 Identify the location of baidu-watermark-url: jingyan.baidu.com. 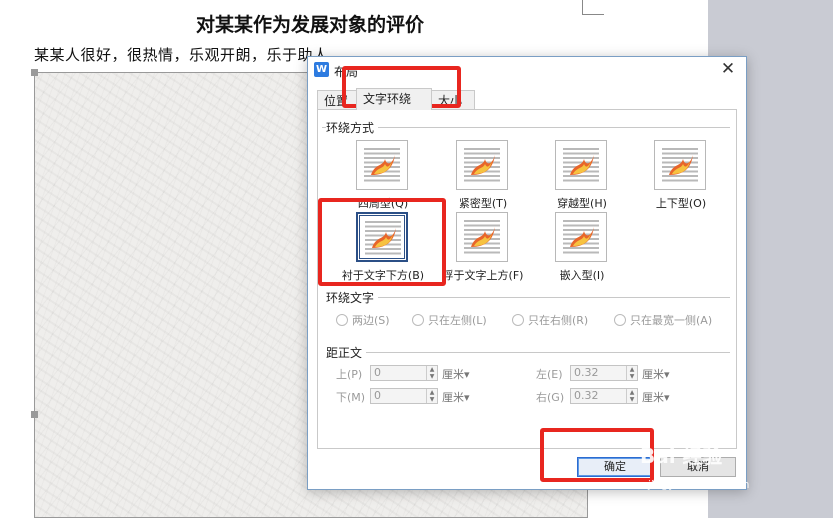
(699, 484).